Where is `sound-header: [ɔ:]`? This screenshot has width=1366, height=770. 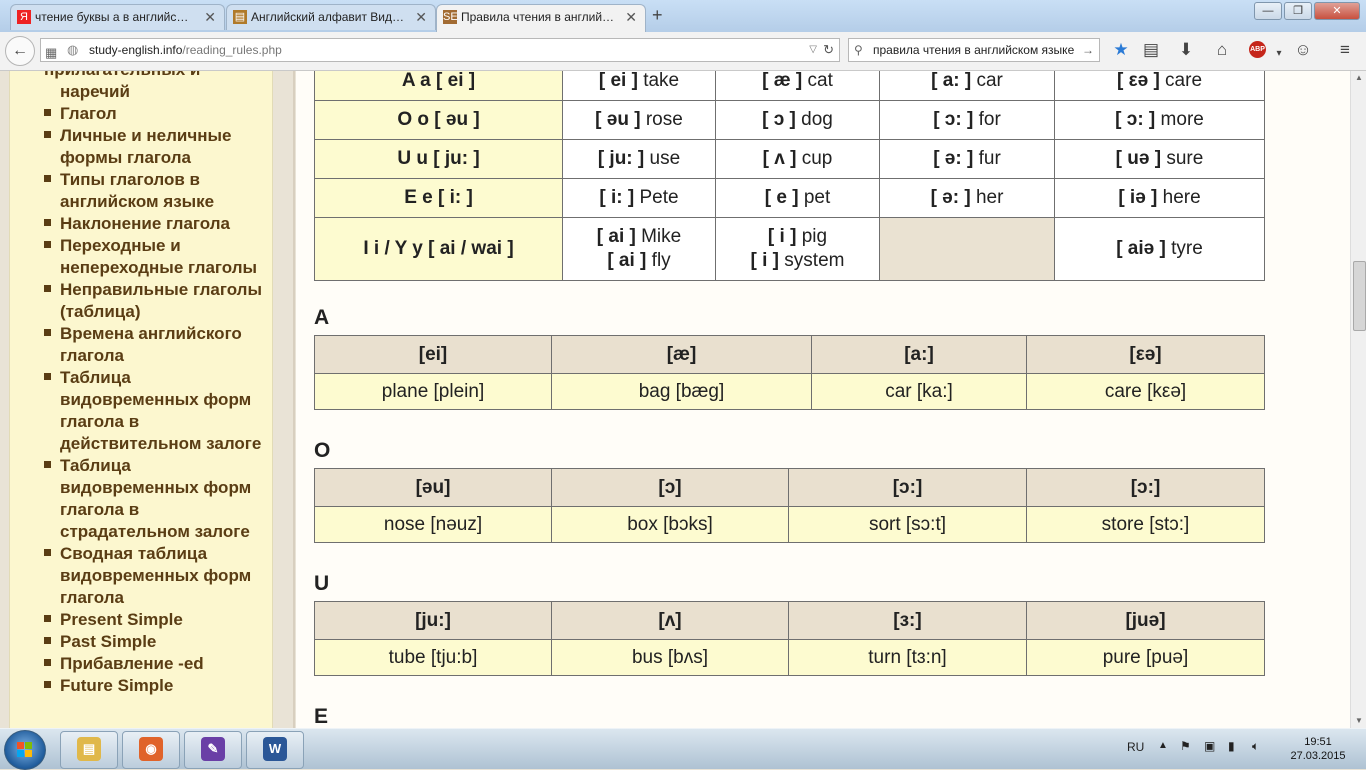
sound-header: [ɔ:] is located at coordinates (907, 487).